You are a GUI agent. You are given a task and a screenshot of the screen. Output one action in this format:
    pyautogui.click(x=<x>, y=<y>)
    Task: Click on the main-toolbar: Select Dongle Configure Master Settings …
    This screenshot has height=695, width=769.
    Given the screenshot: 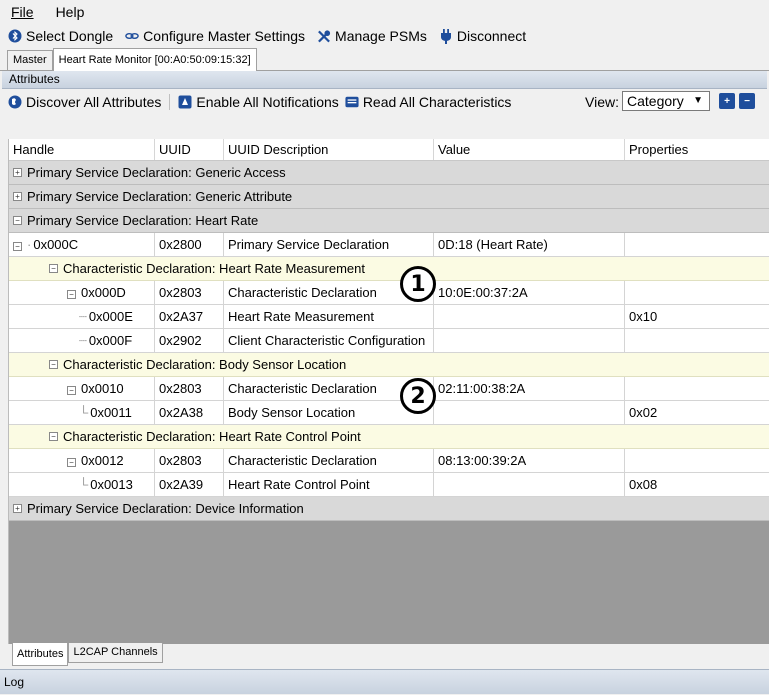 What is the action you would take?
    pyautogui.click(x=384, y=36)
    